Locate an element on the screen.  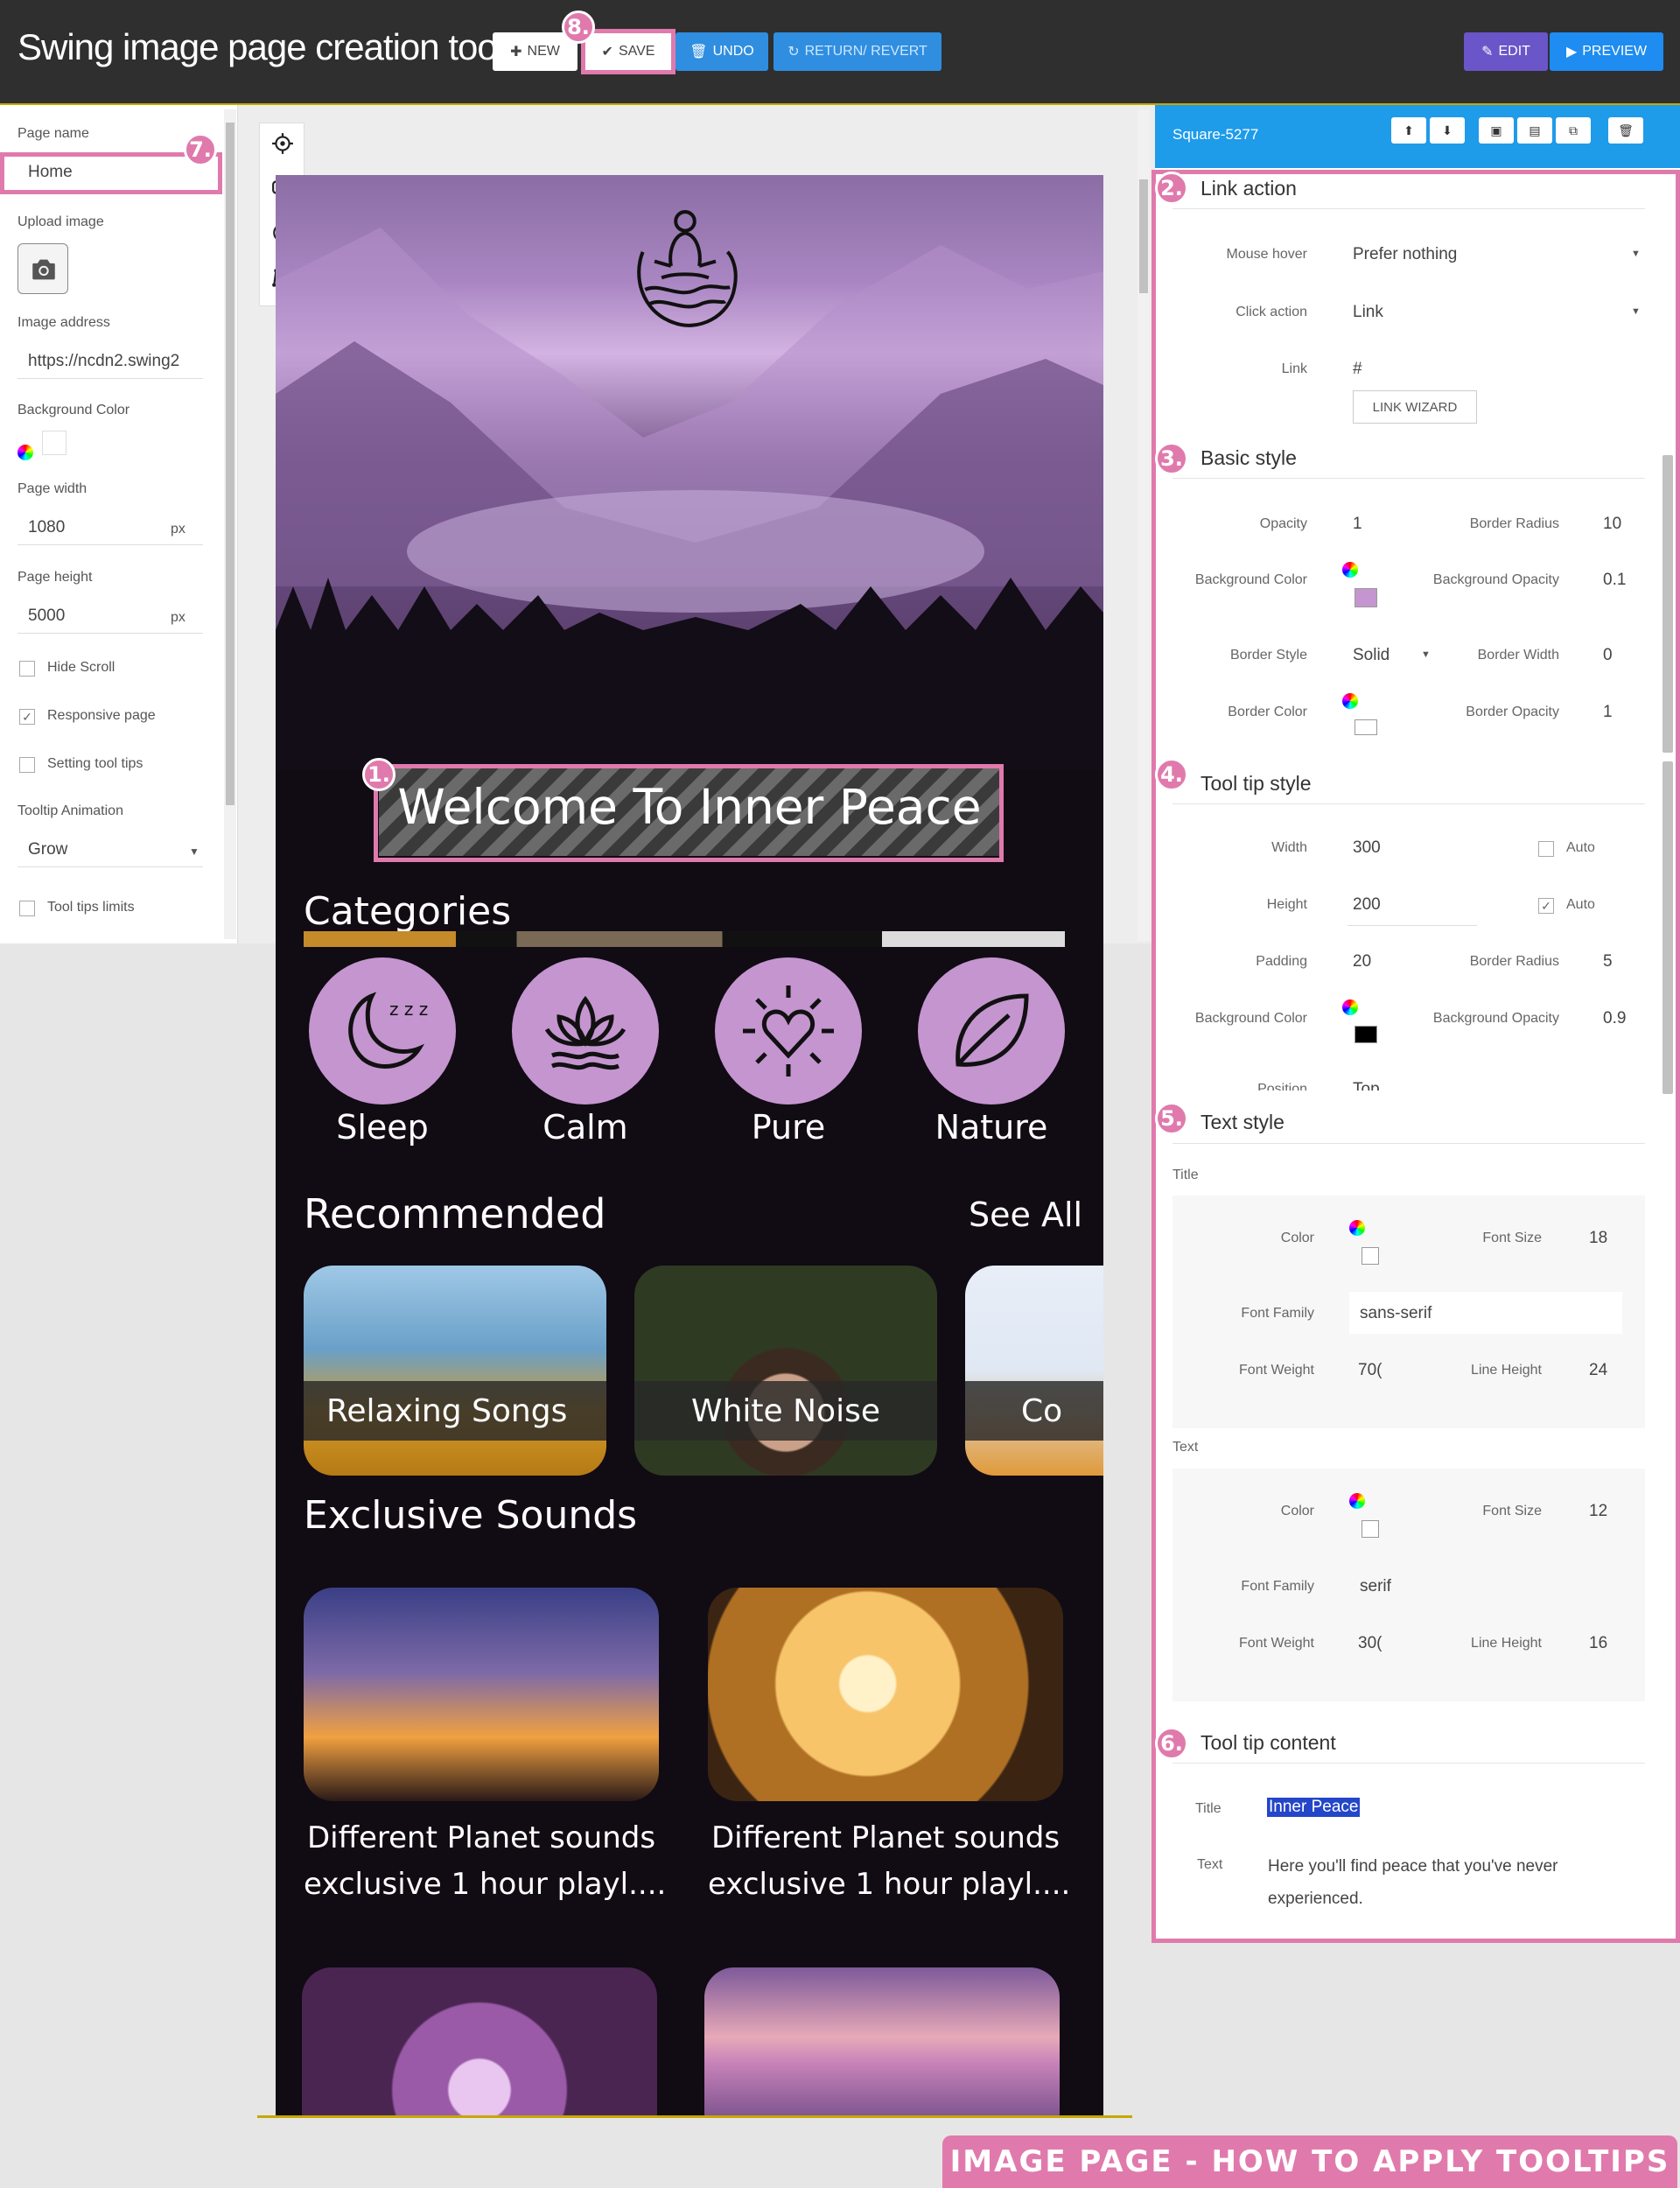
chevron-down-icon: ▼ is located at coordinates (1636, 254).